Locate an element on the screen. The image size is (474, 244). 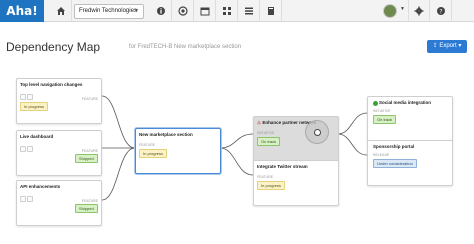
drag-handle is located at coordinates (317, 132).